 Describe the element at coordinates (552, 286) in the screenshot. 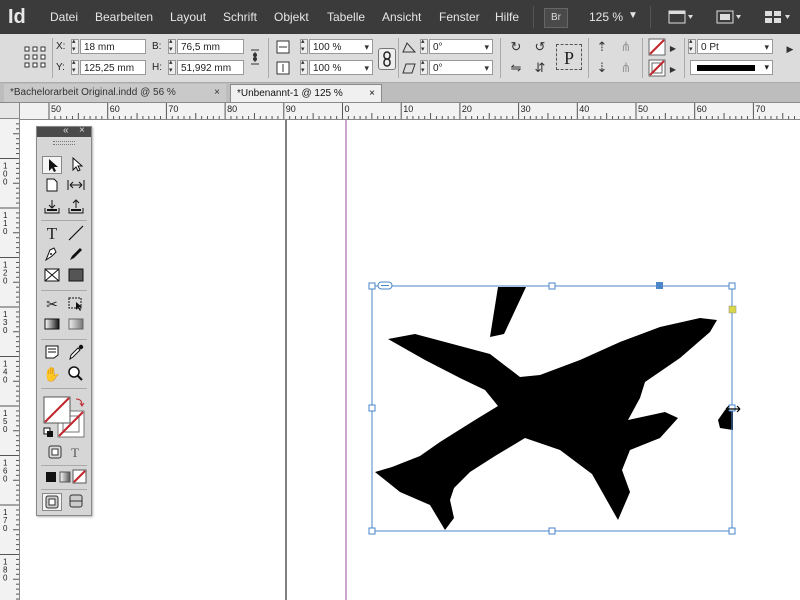

I see `handle-top-center` at that location.